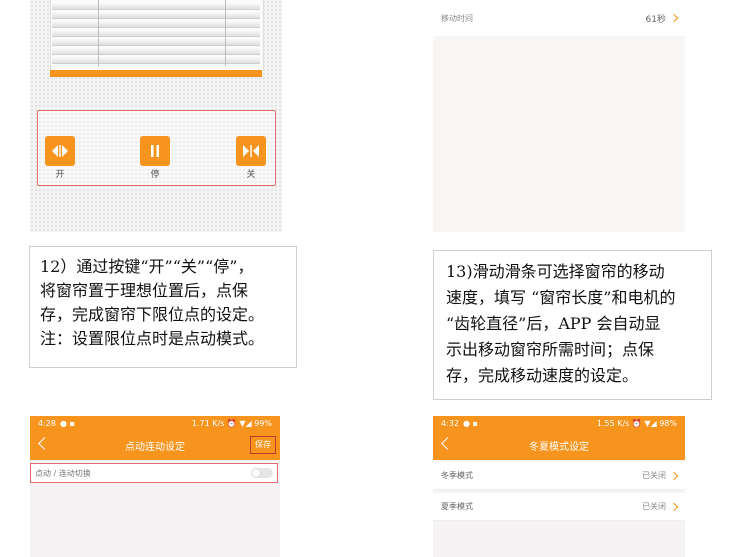  I want to click on summer-mode-label: 夏季模式, so click(457, 506).